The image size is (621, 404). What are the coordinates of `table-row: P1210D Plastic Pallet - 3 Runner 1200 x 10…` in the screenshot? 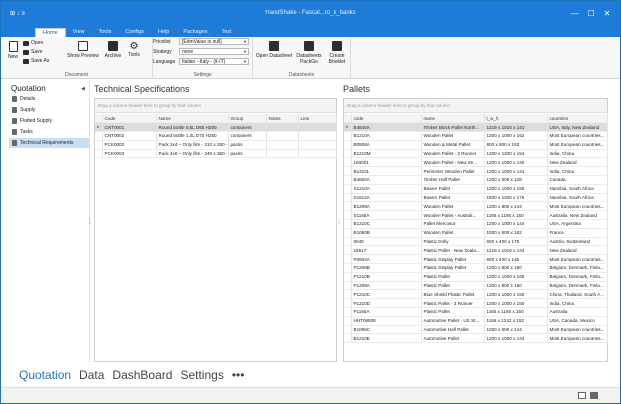 It's located at (476, 303).